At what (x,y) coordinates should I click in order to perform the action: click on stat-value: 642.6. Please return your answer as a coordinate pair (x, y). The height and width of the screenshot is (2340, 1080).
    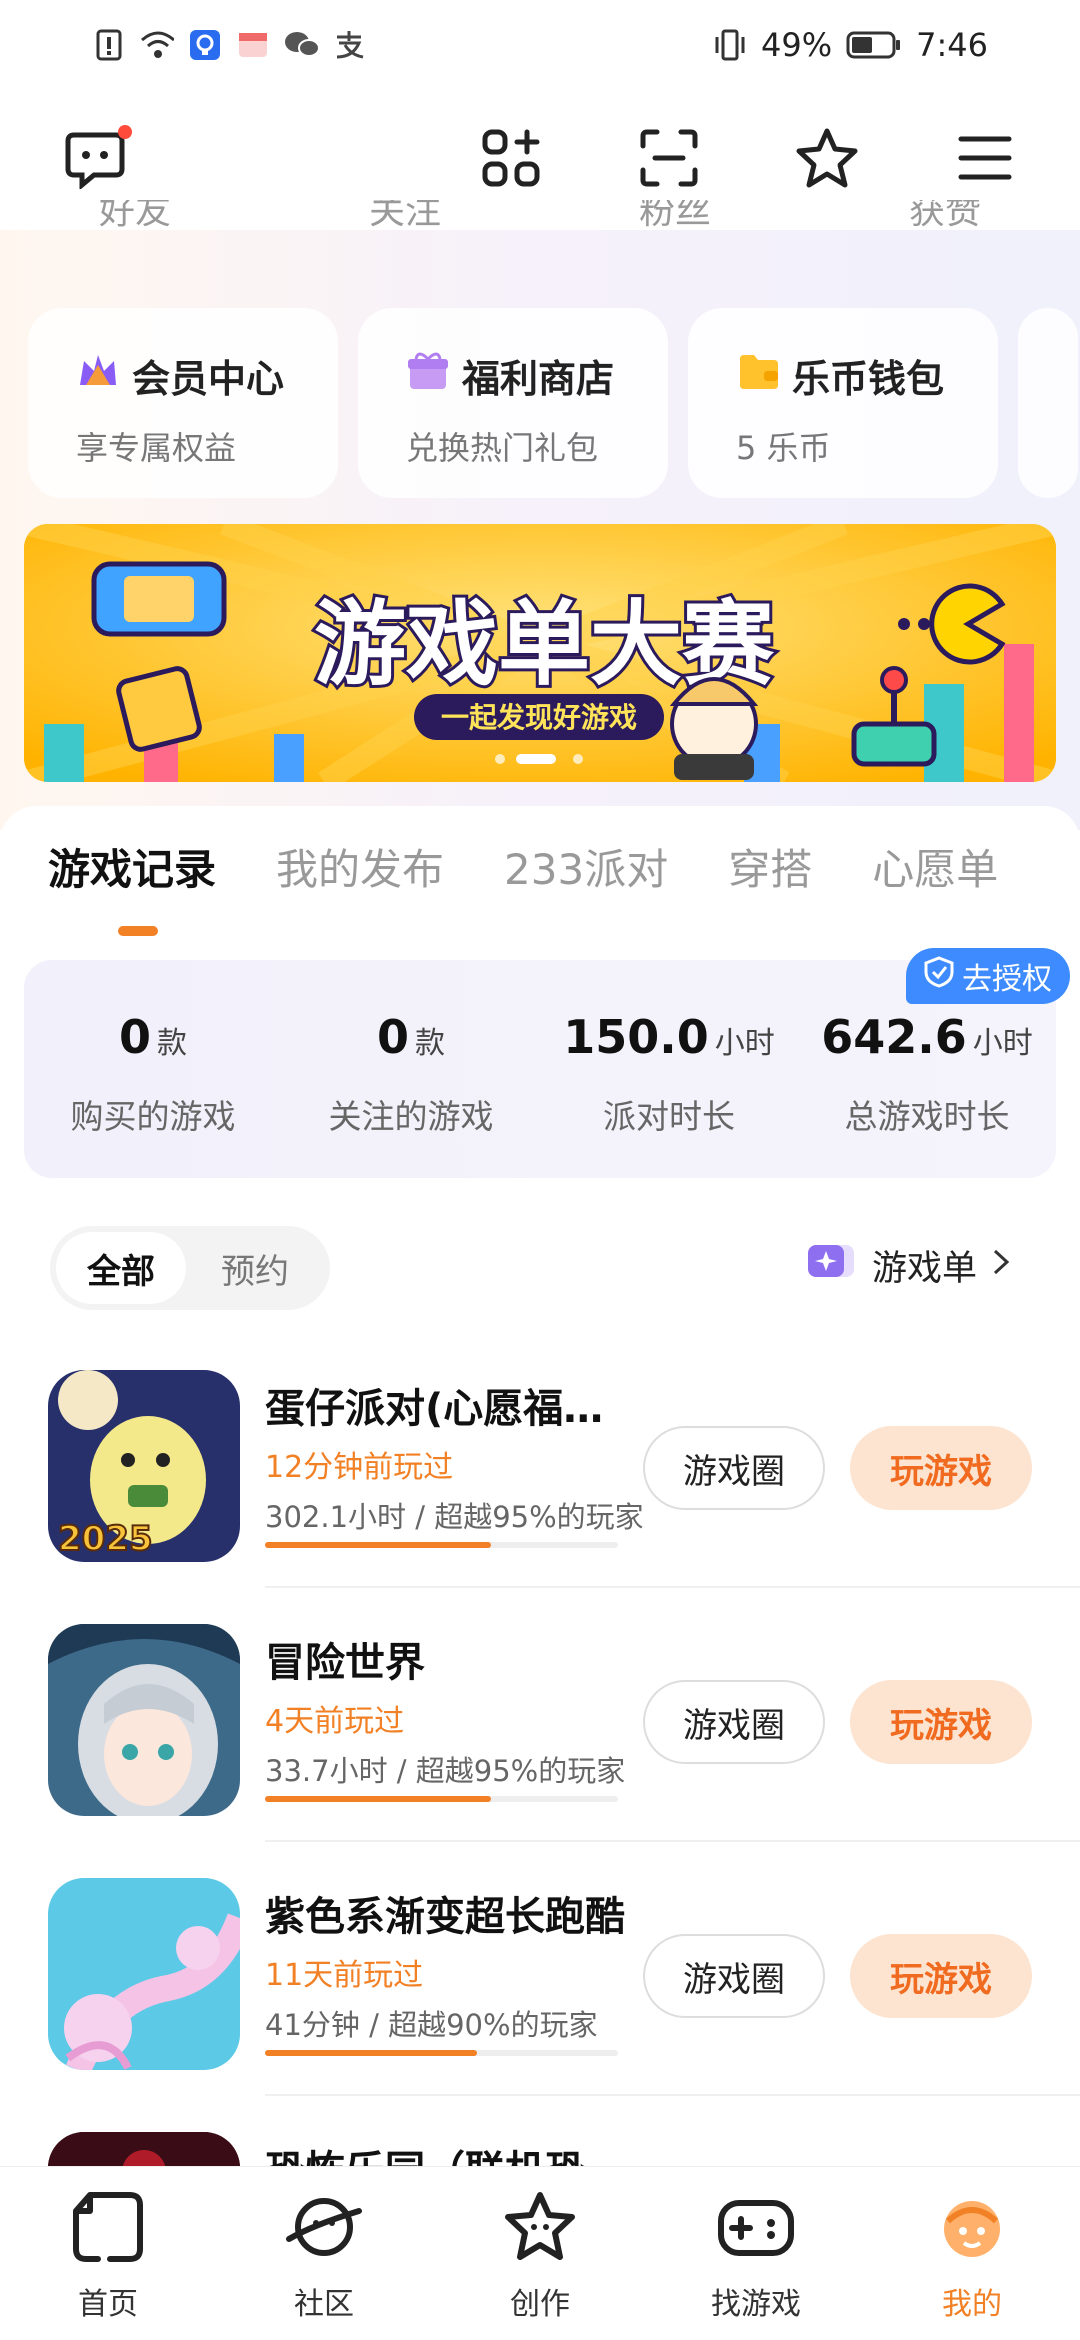
    Looking at the image, I should click on (894, 1037).